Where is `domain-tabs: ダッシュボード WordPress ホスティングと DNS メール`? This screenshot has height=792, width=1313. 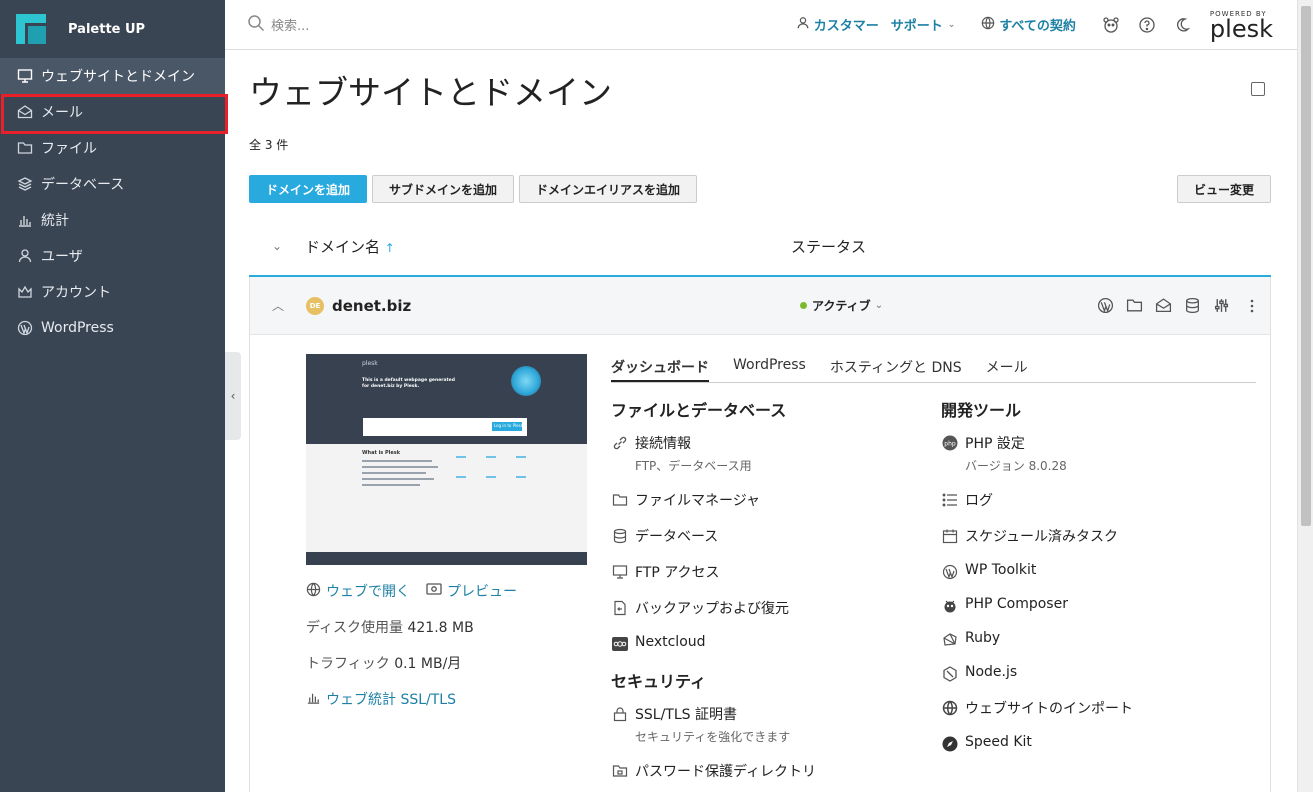
domain-tabs: ダッシュボード WordPress ホスティングと DNS メール is located at coordinates (933, 370).